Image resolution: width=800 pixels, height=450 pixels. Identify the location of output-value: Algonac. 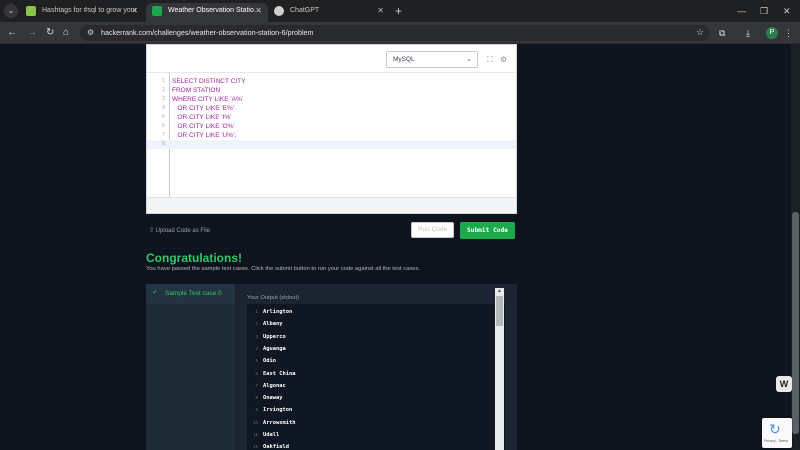
(274, 385).